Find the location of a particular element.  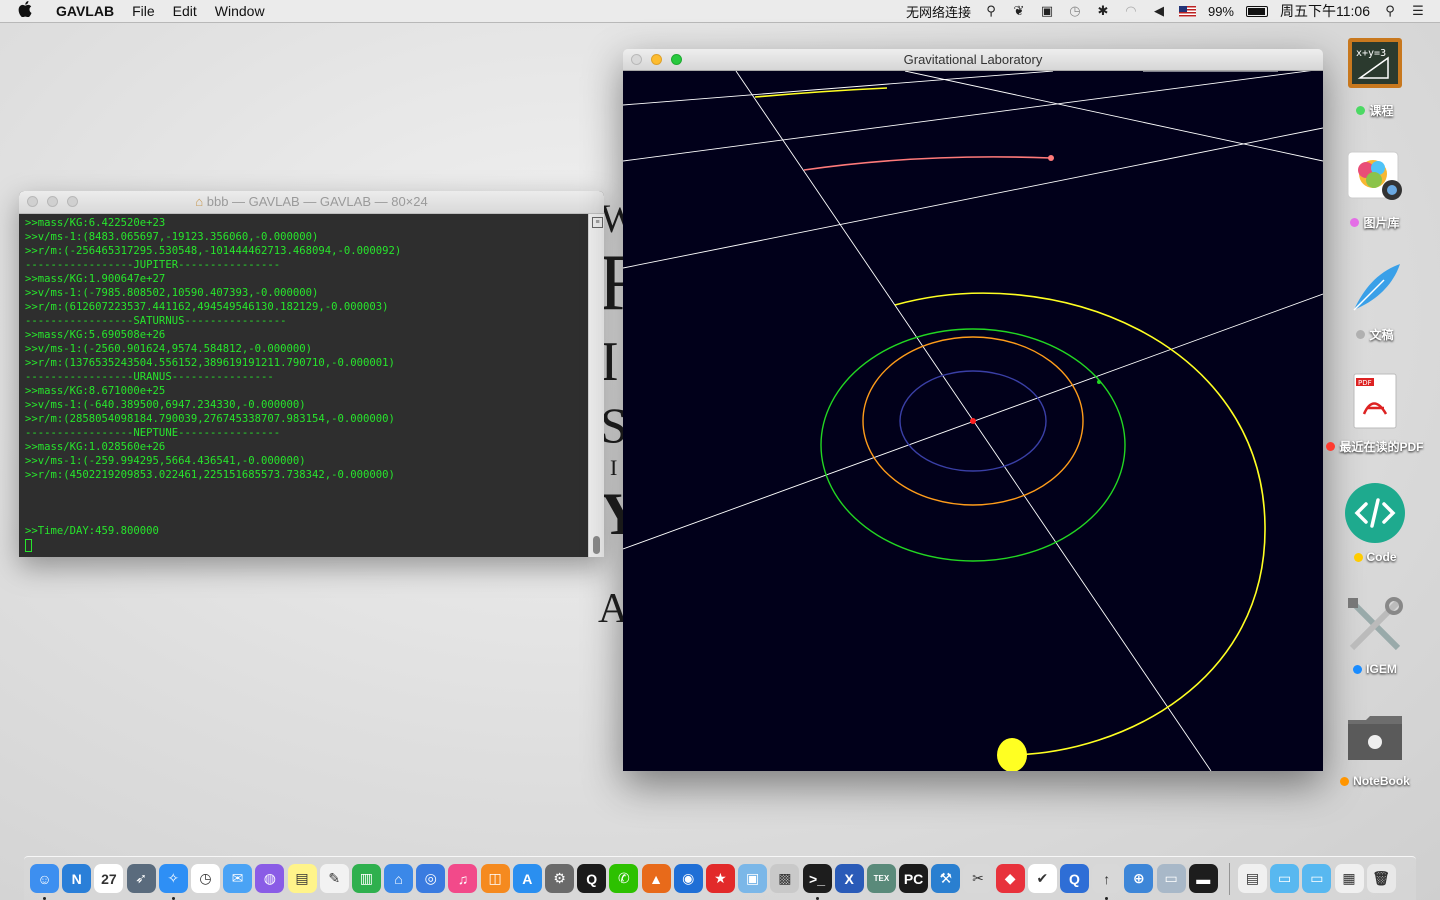

sequel-icon: ◉ is located at coordinates (688, 878).